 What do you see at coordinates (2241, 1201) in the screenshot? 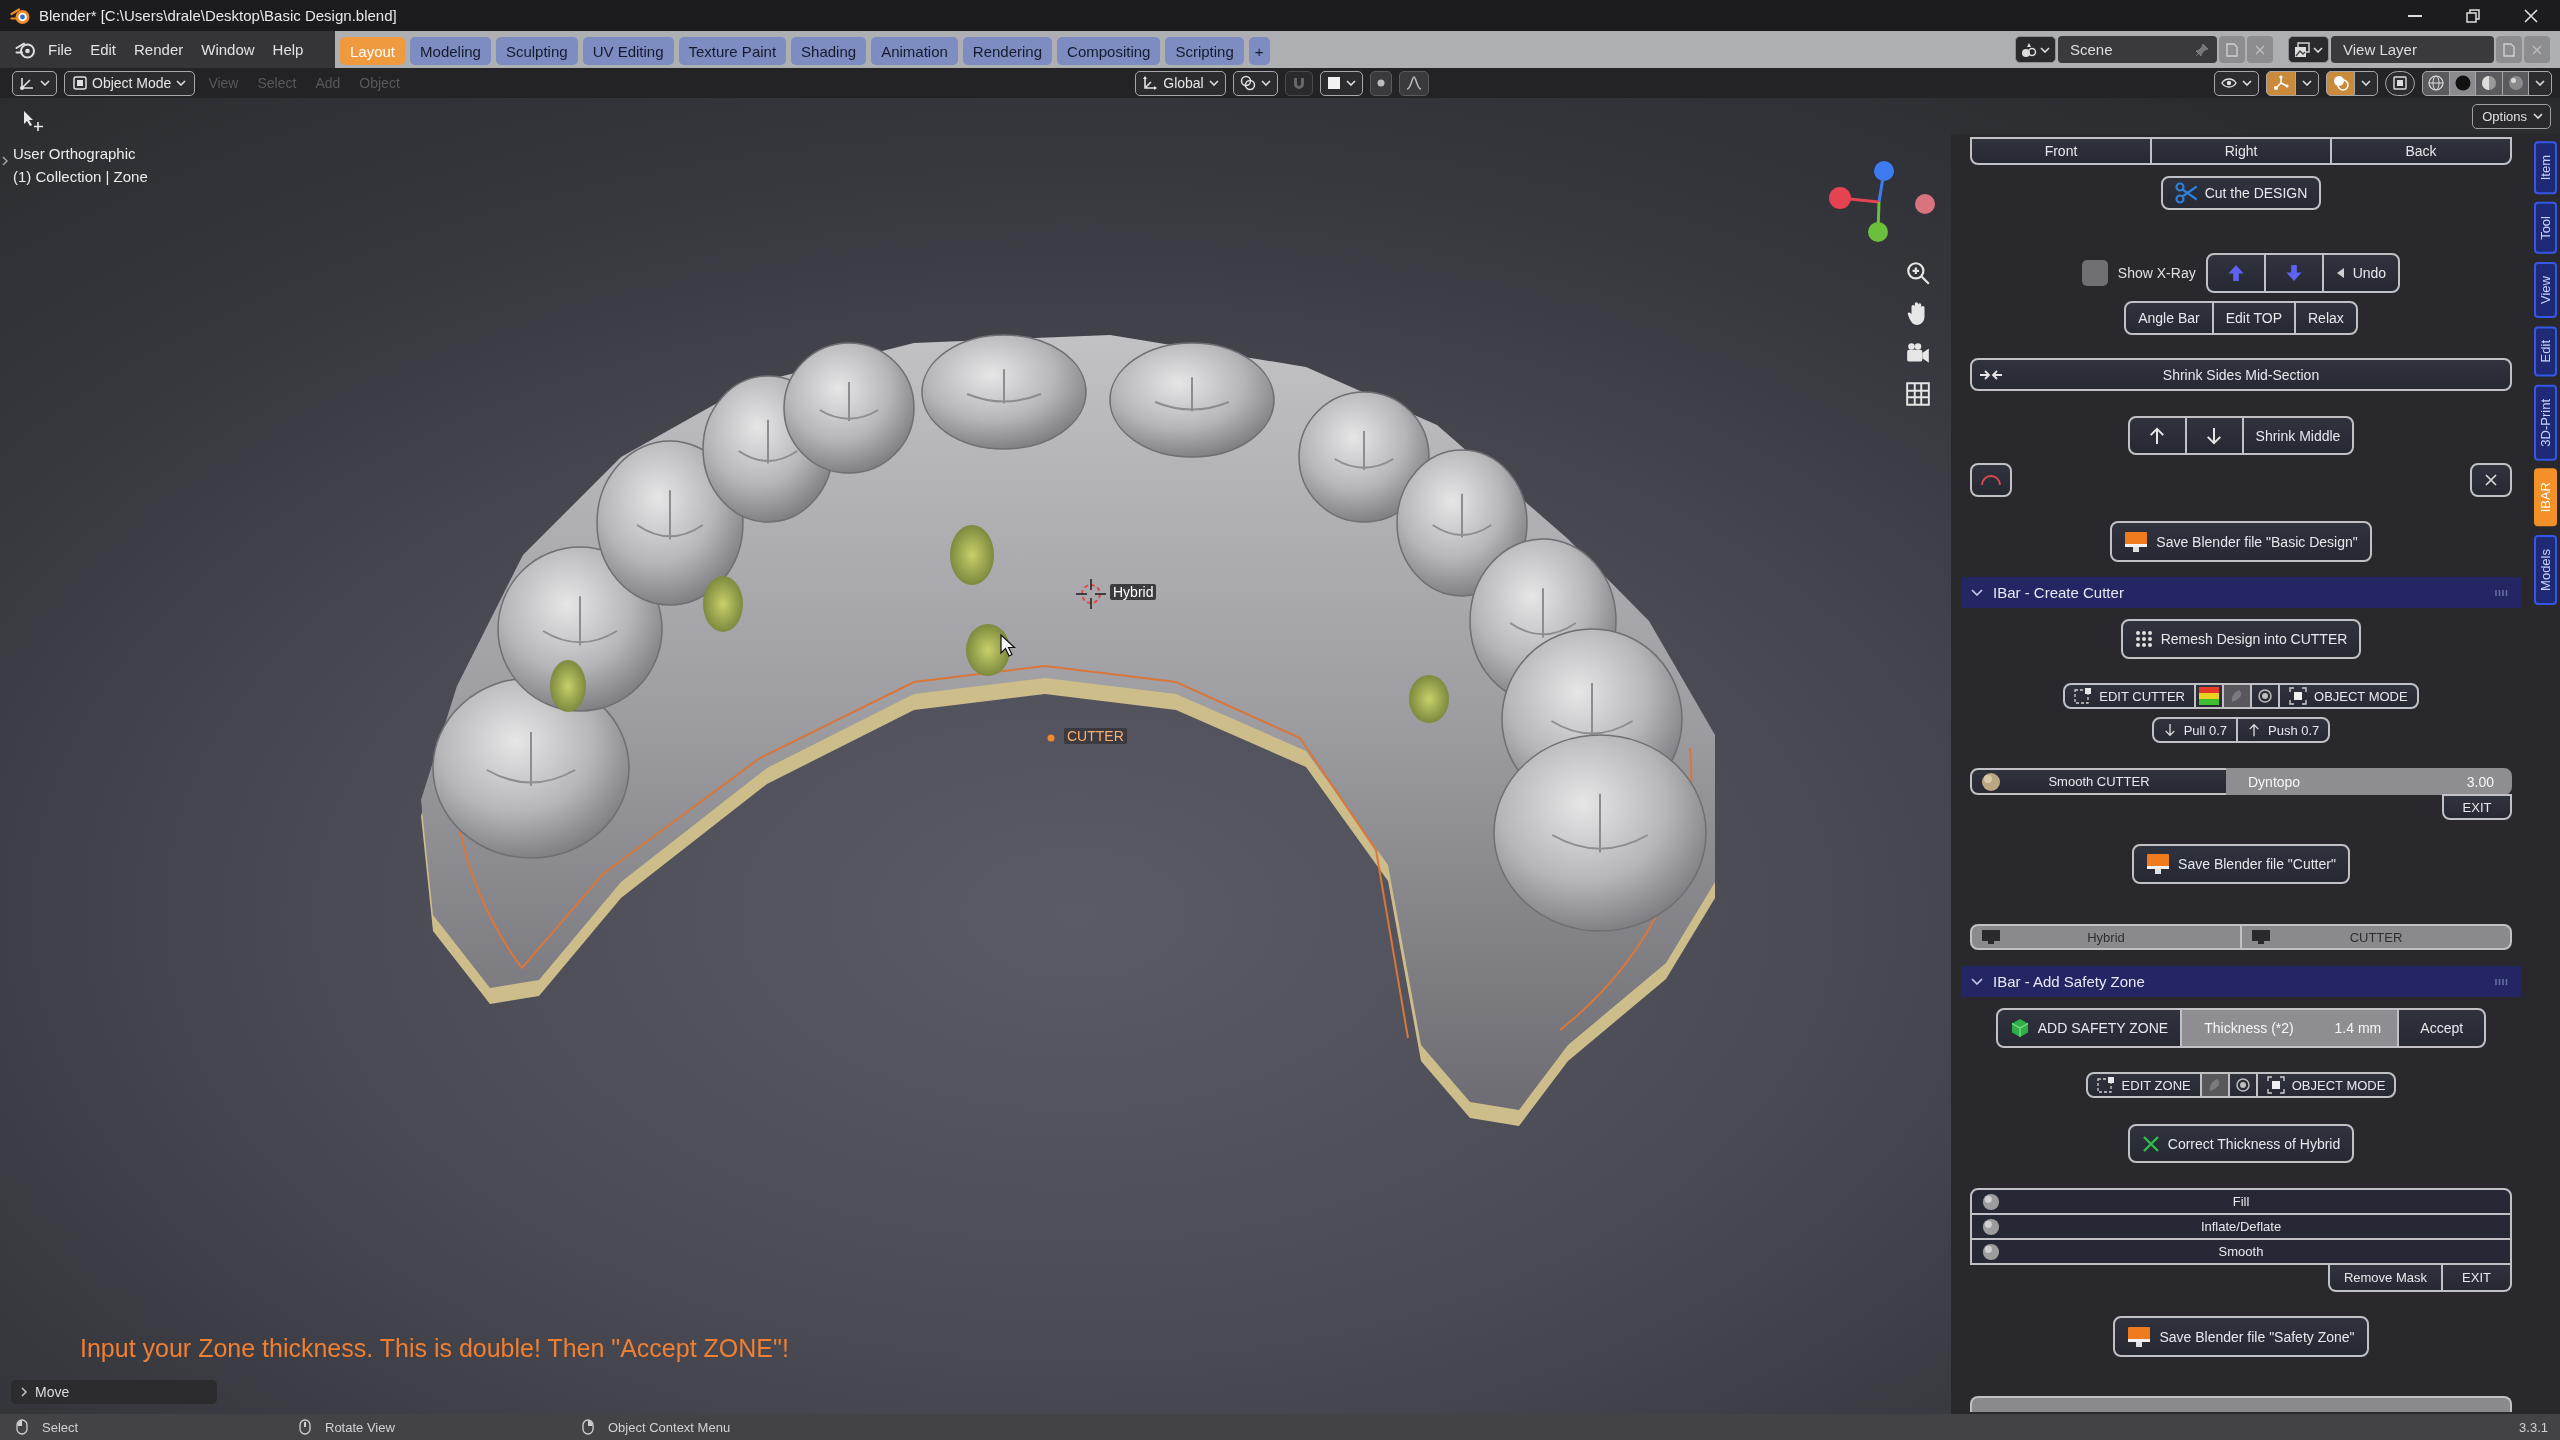
I see `sculpt-brush-button: Fill` at bounding box center [2241, 1201].